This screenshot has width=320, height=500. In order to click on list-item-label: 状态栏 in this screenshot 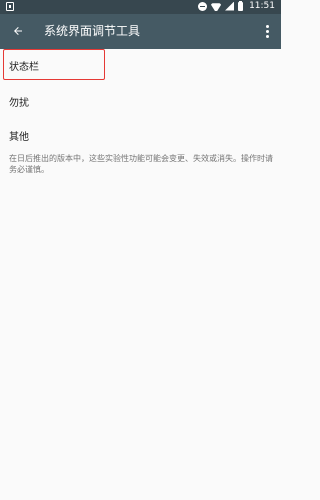, I will do `click(24, 67)`.